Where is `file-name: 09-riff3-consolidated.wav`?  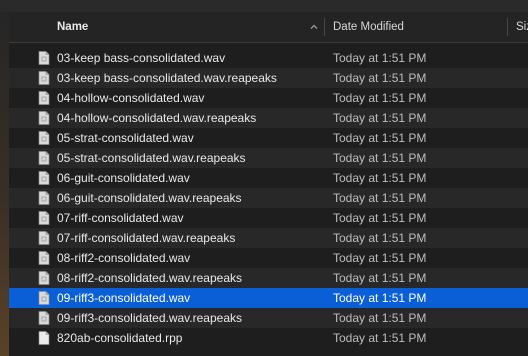 file-name: 09-riff3-consolidated.wav is located at coordinates (124, 298).